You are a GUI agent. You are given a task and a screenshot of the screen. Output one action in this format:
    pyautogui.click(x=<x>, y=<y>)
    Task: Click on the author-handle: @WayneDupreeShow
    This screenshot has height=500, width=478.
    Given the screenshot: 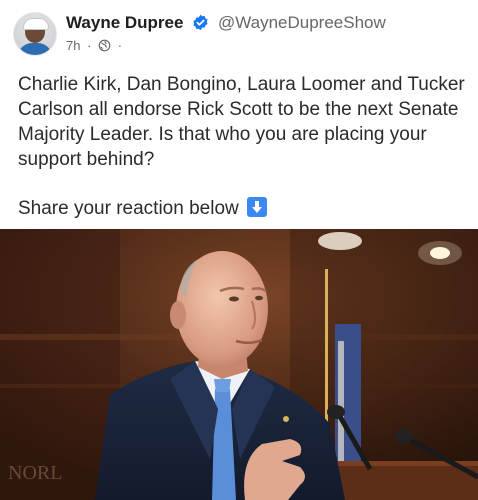 What is the action you would take?
    pyautogui.click(x=302, y=22)
    